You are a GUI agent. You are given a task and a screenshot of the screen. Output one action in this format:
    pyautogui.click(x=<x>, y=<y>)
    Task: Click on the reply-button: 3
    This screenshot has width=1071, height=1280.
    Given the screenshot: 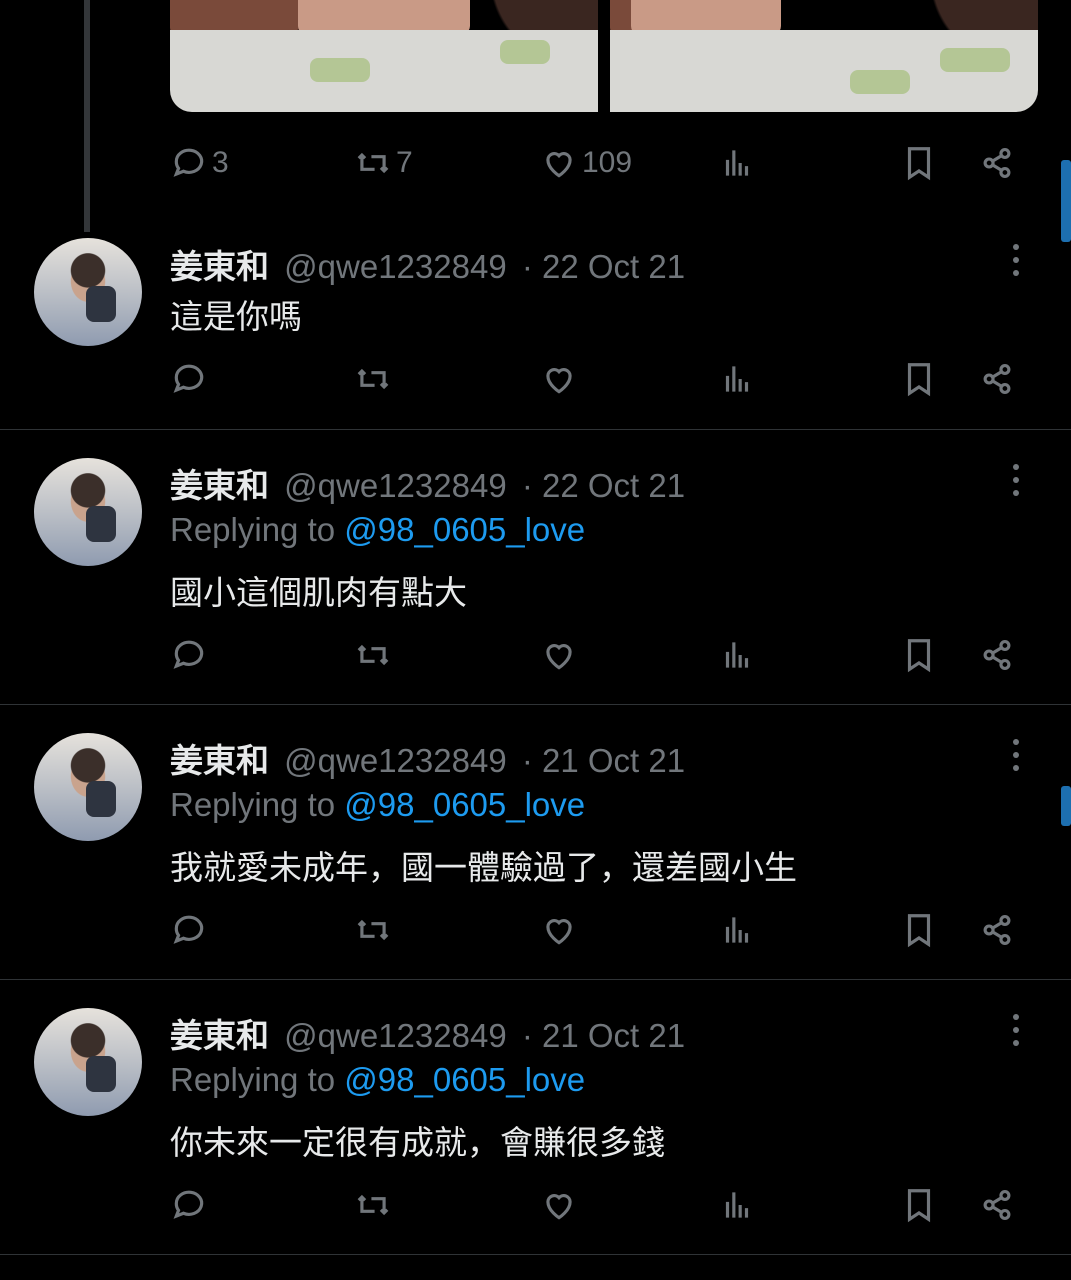 What is the action you would take?
    pyautogui.click(x=199, y=163)
    